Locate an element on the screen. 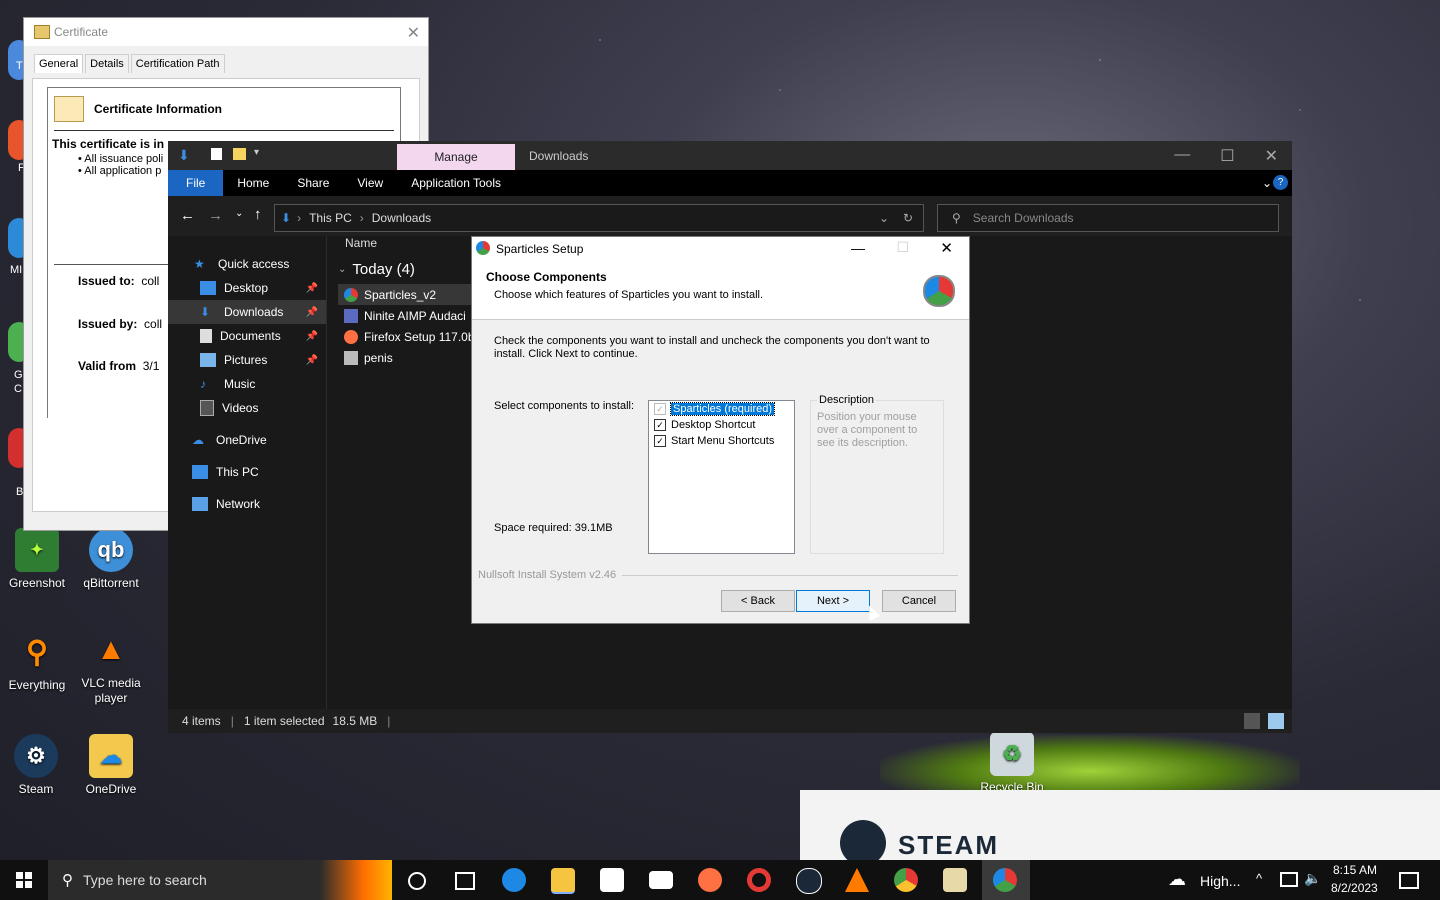 This screenshot has height=900, width=1440. desktop-icon-everything: ⚲ Everything is located at coordinates (37, 661).